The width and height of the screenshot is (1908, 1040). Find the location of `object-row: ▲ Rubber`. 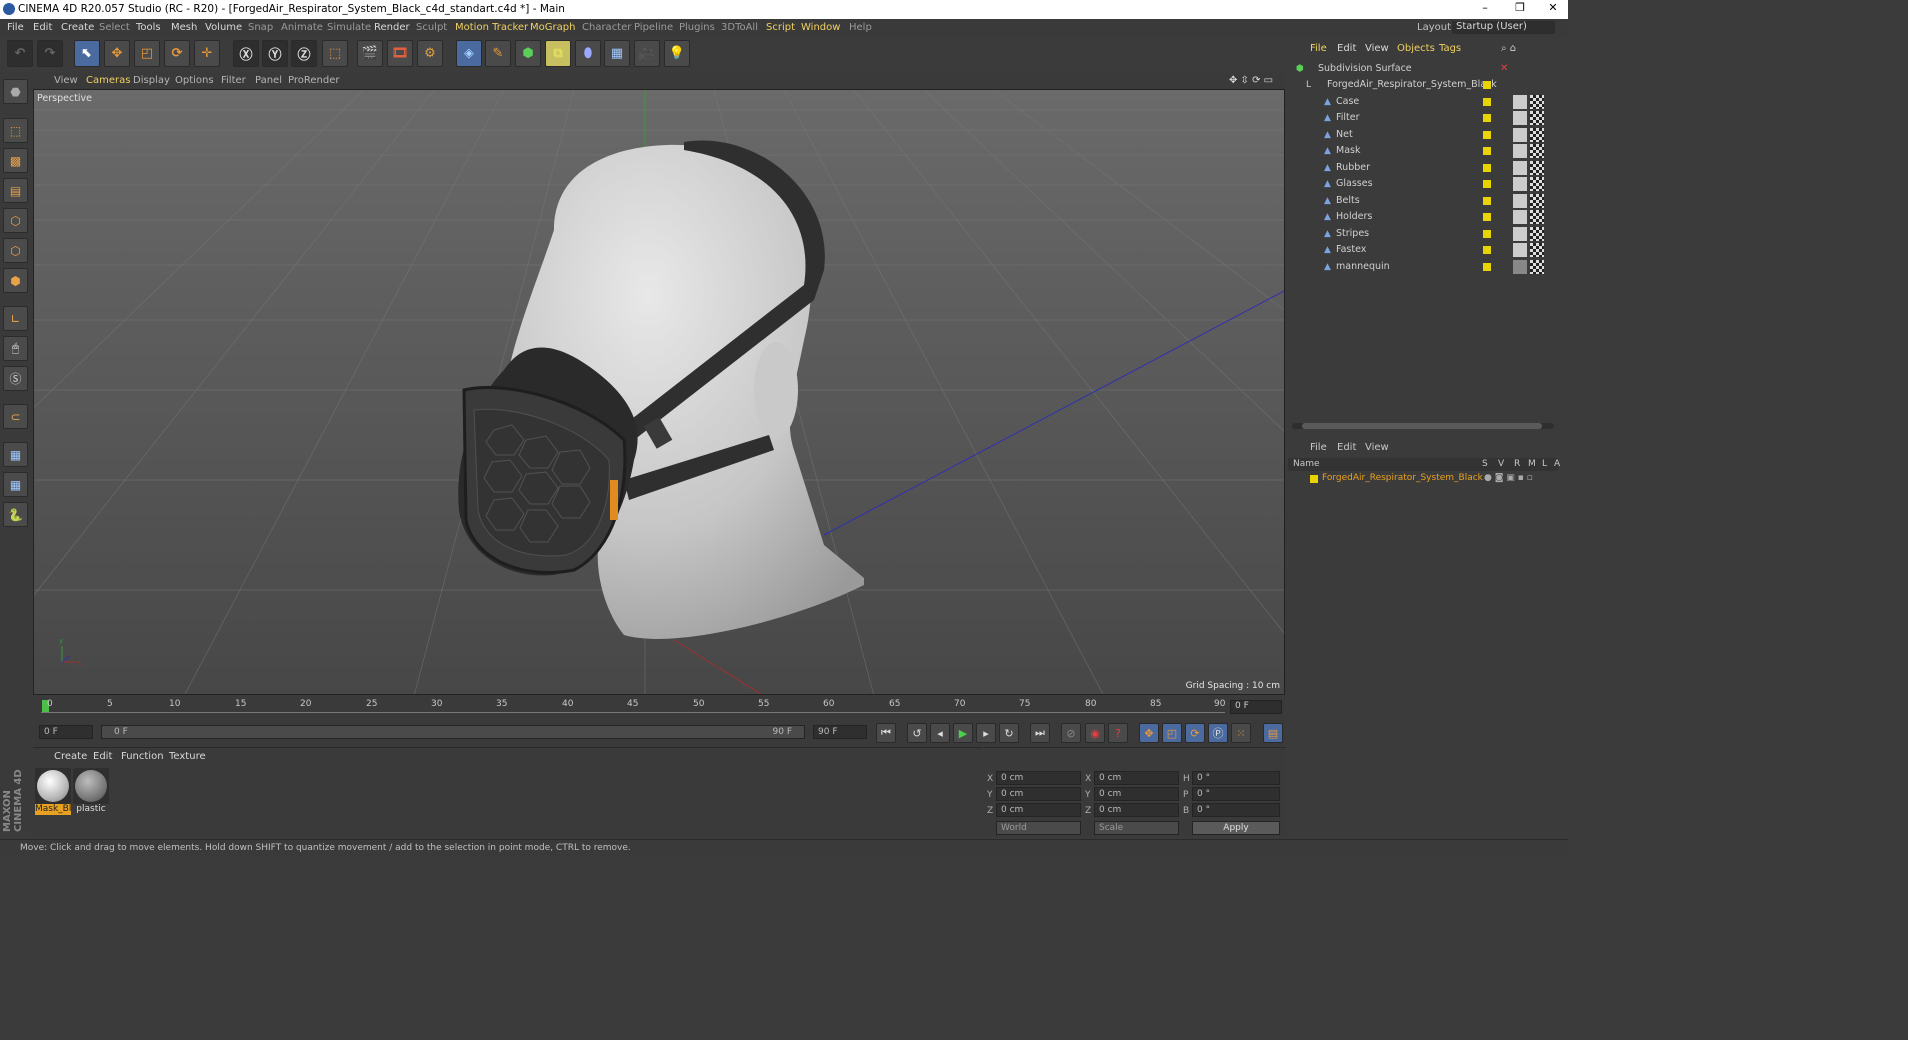

object-row: ▲ Rubber is located at coordinates (1423, 168).